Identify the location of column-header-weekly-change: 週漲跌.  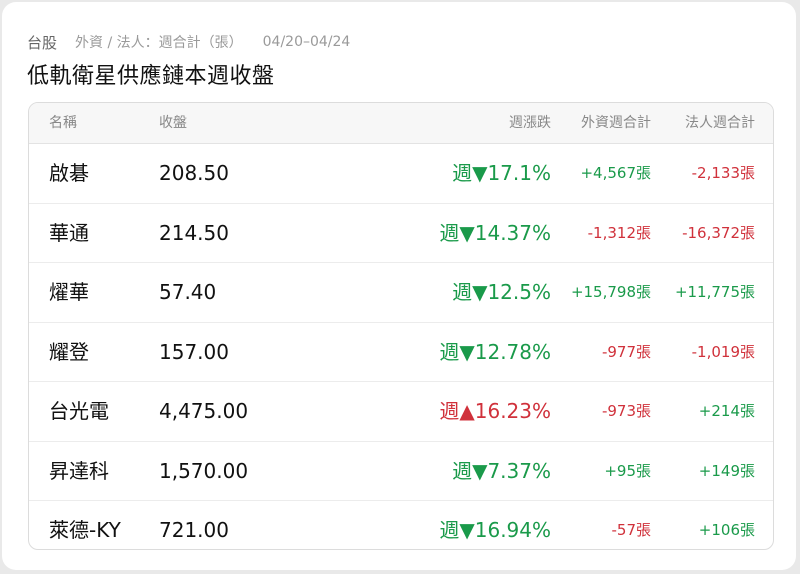
(530, 123).